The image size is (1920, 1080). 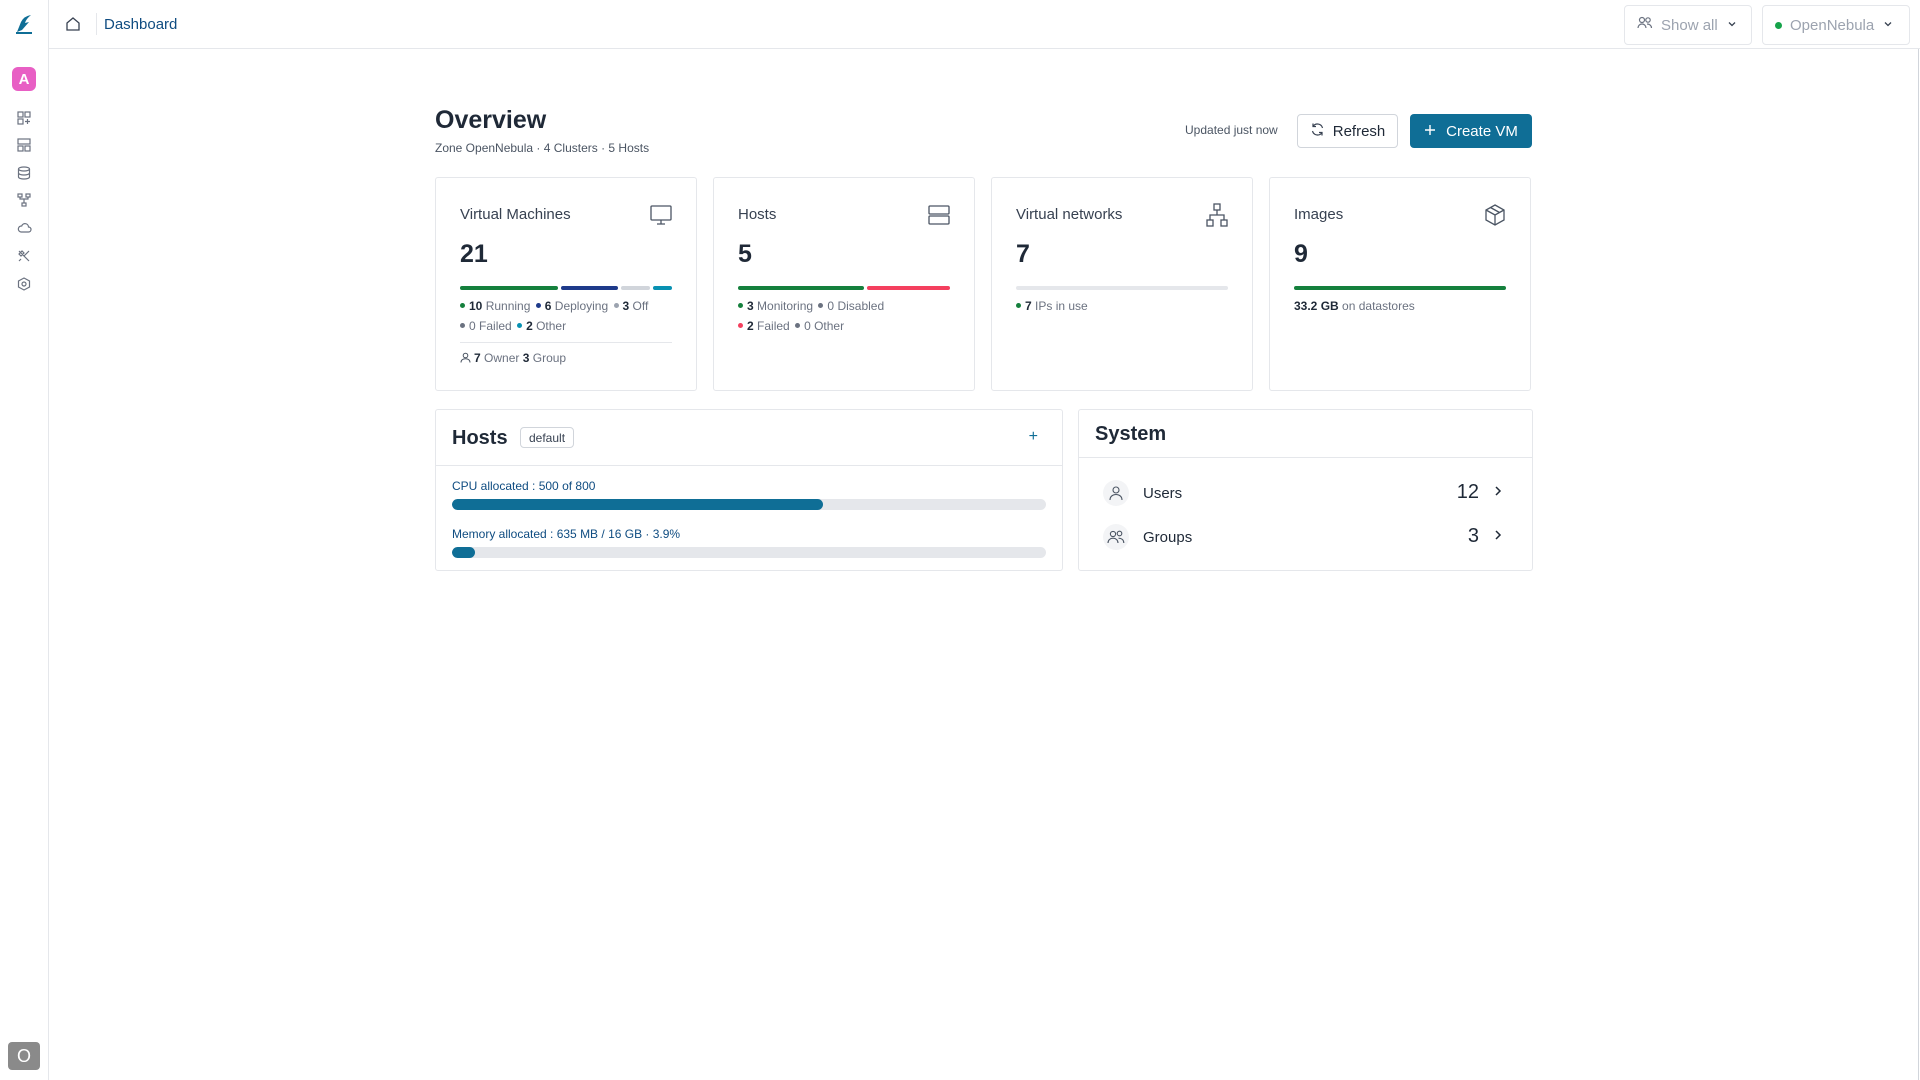 I want to click on zone-select: OpenNebula, so click(x=1836, y=25).